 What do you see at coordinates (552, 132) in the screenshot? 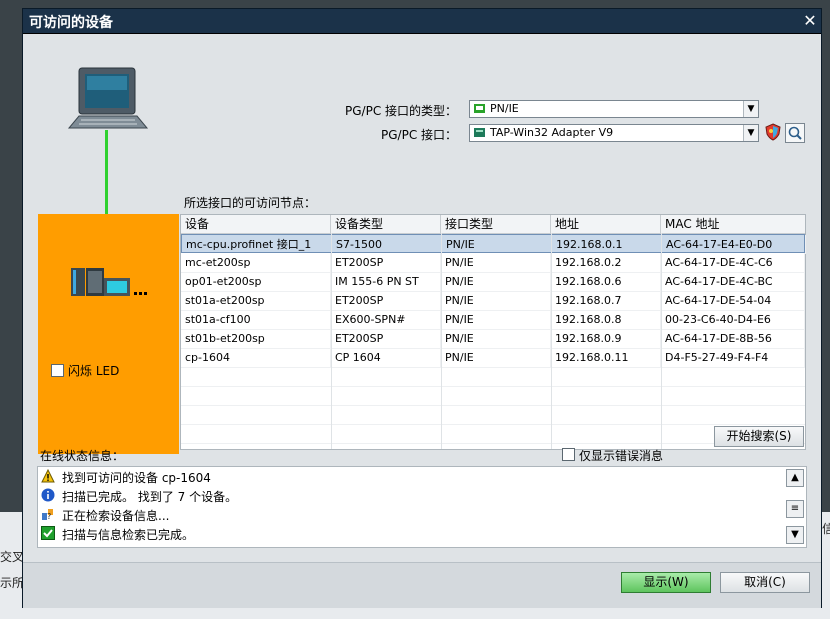
I see `pgpc-interface-value: TAP-Win32 Adapter V9` at bounding box center [552, 132].